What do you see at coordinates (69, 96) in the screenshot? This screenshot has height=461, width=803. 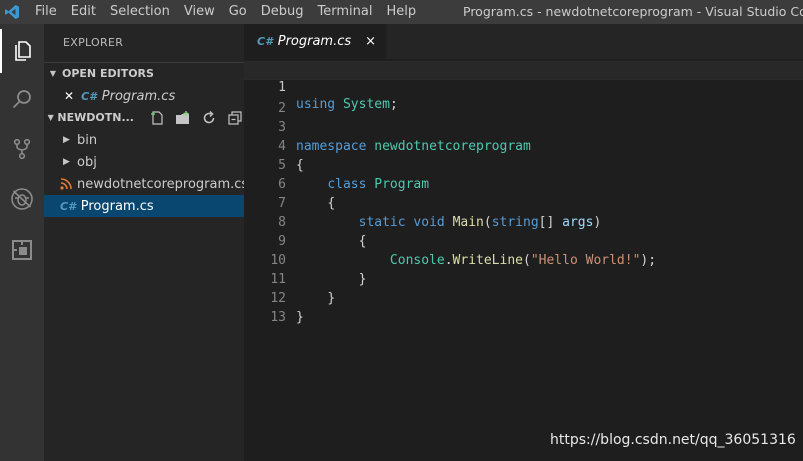 I see `close-icon: ✕` at bounding box center [69, 96].